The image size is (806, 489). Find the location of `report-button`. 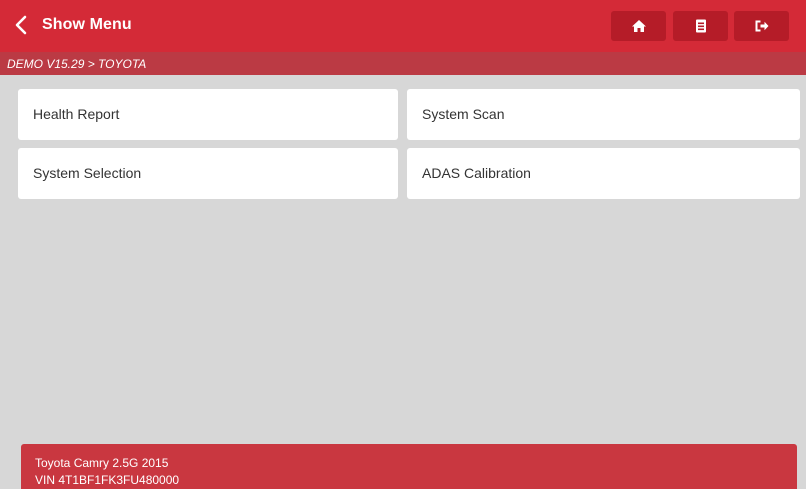

report-button is located at coordinates (700, 26).